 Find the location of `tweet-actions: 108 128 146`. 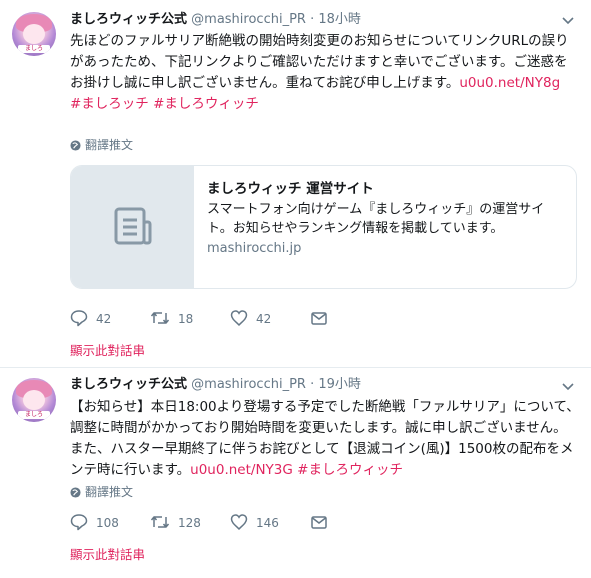

tweet-actions: 108 128 146 is located at coordinates (220, 523).